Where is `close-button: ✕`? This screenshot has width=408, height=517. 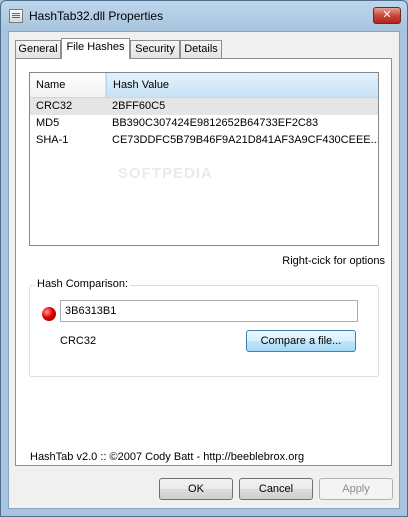 close-button: ✕ is located at coordinates (387, 15).